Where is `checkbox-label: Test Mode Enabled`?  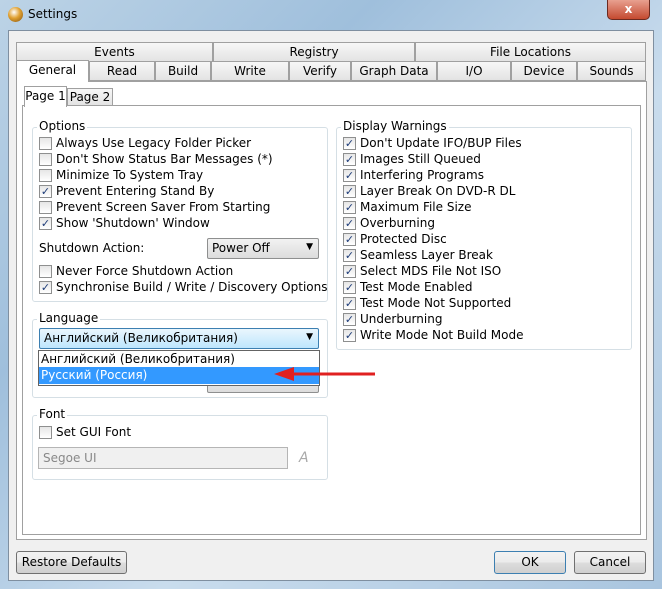 checkbox-label: Test Mode Enabled is located at coordinates (416, 287).